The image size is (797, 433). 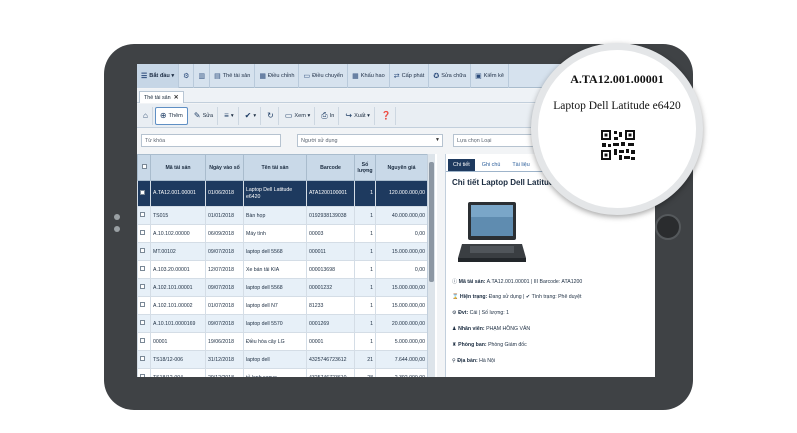 What do you see at coordinates (330, 167) in the screenshot?
I see `col-header-barcode: Barcode` at bounding box center [330, 167].